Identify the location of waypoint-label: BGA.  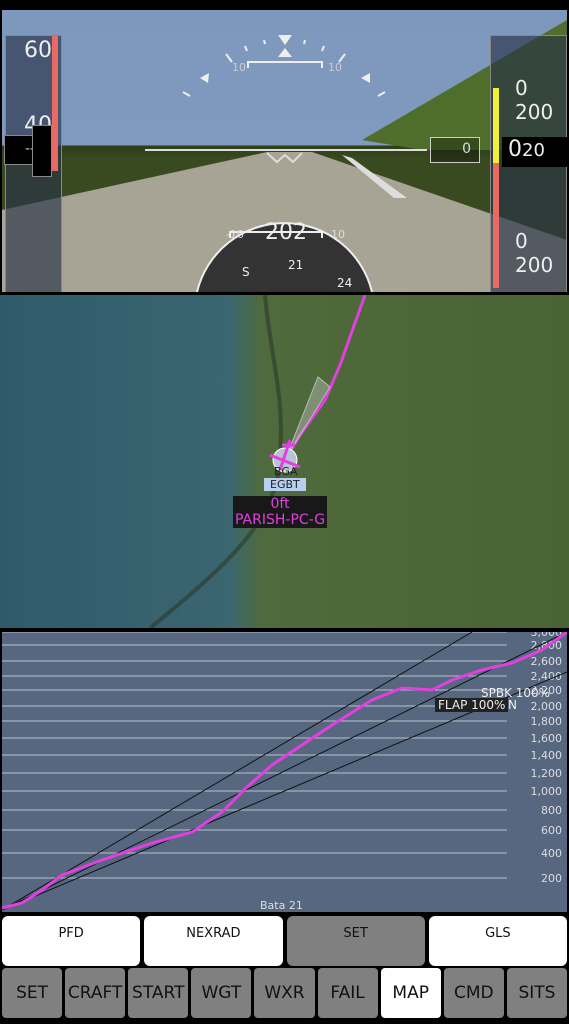
(286, 471).